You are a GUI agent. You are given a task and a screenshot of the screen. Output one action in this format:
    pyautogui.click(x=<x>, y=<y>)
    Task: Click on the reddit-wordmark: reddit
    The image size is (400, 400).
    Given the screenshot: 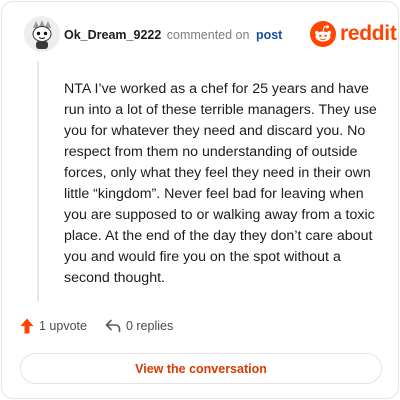 What is the action you would take?
    pyautogui.click(x=368, y=33)
    